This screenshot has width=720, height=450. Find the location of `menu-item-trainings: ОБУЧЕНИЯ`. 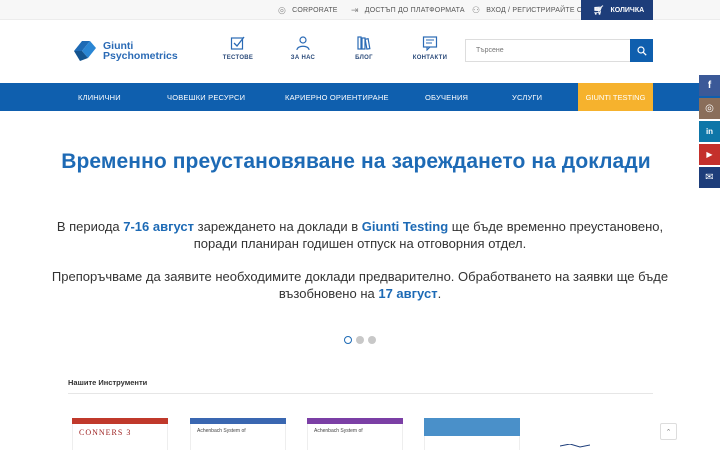

menu-item-trainings: ОБУЧЕНИЯ is located at coordinates (446, 97).